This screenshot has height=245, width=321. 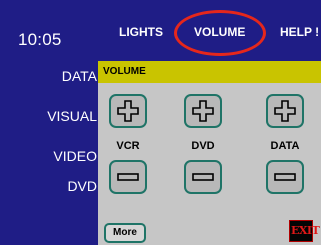 I want to click on exit-button: EXIT, so click(x=304, y=231).